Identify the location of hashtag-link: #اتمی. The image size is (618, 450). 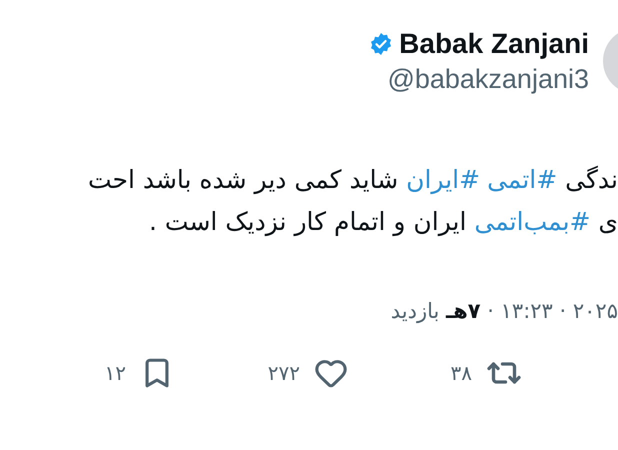
(522, 179).